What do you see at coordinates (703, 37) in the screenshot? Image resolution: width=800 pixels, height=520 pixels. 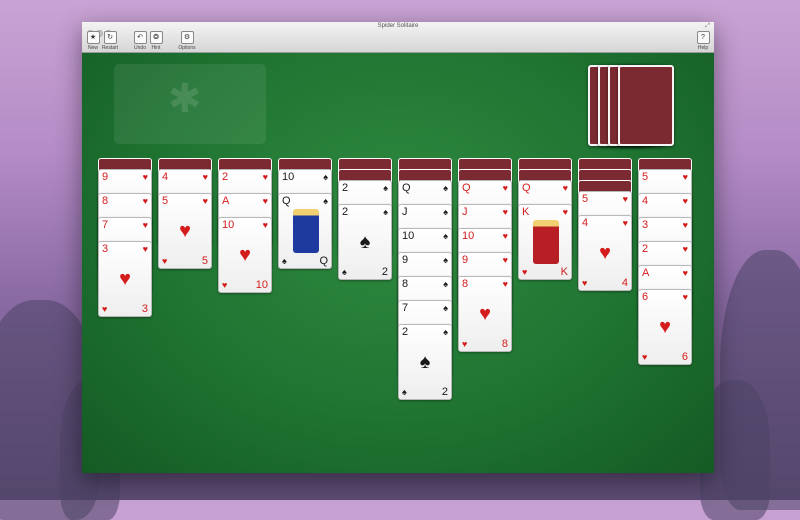 I see `help-icon: ?` at bounding box center [703, 37].